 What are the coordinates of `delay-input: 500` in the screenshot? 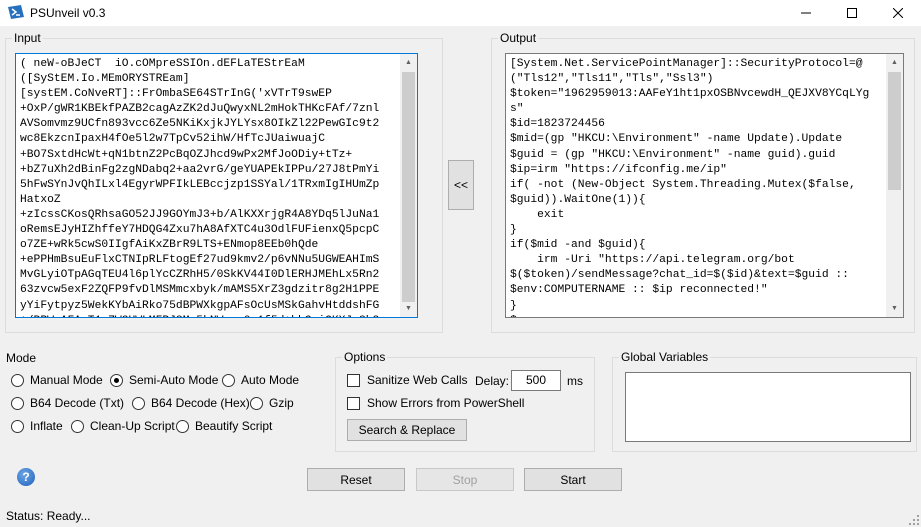 It's located at (536, 380).